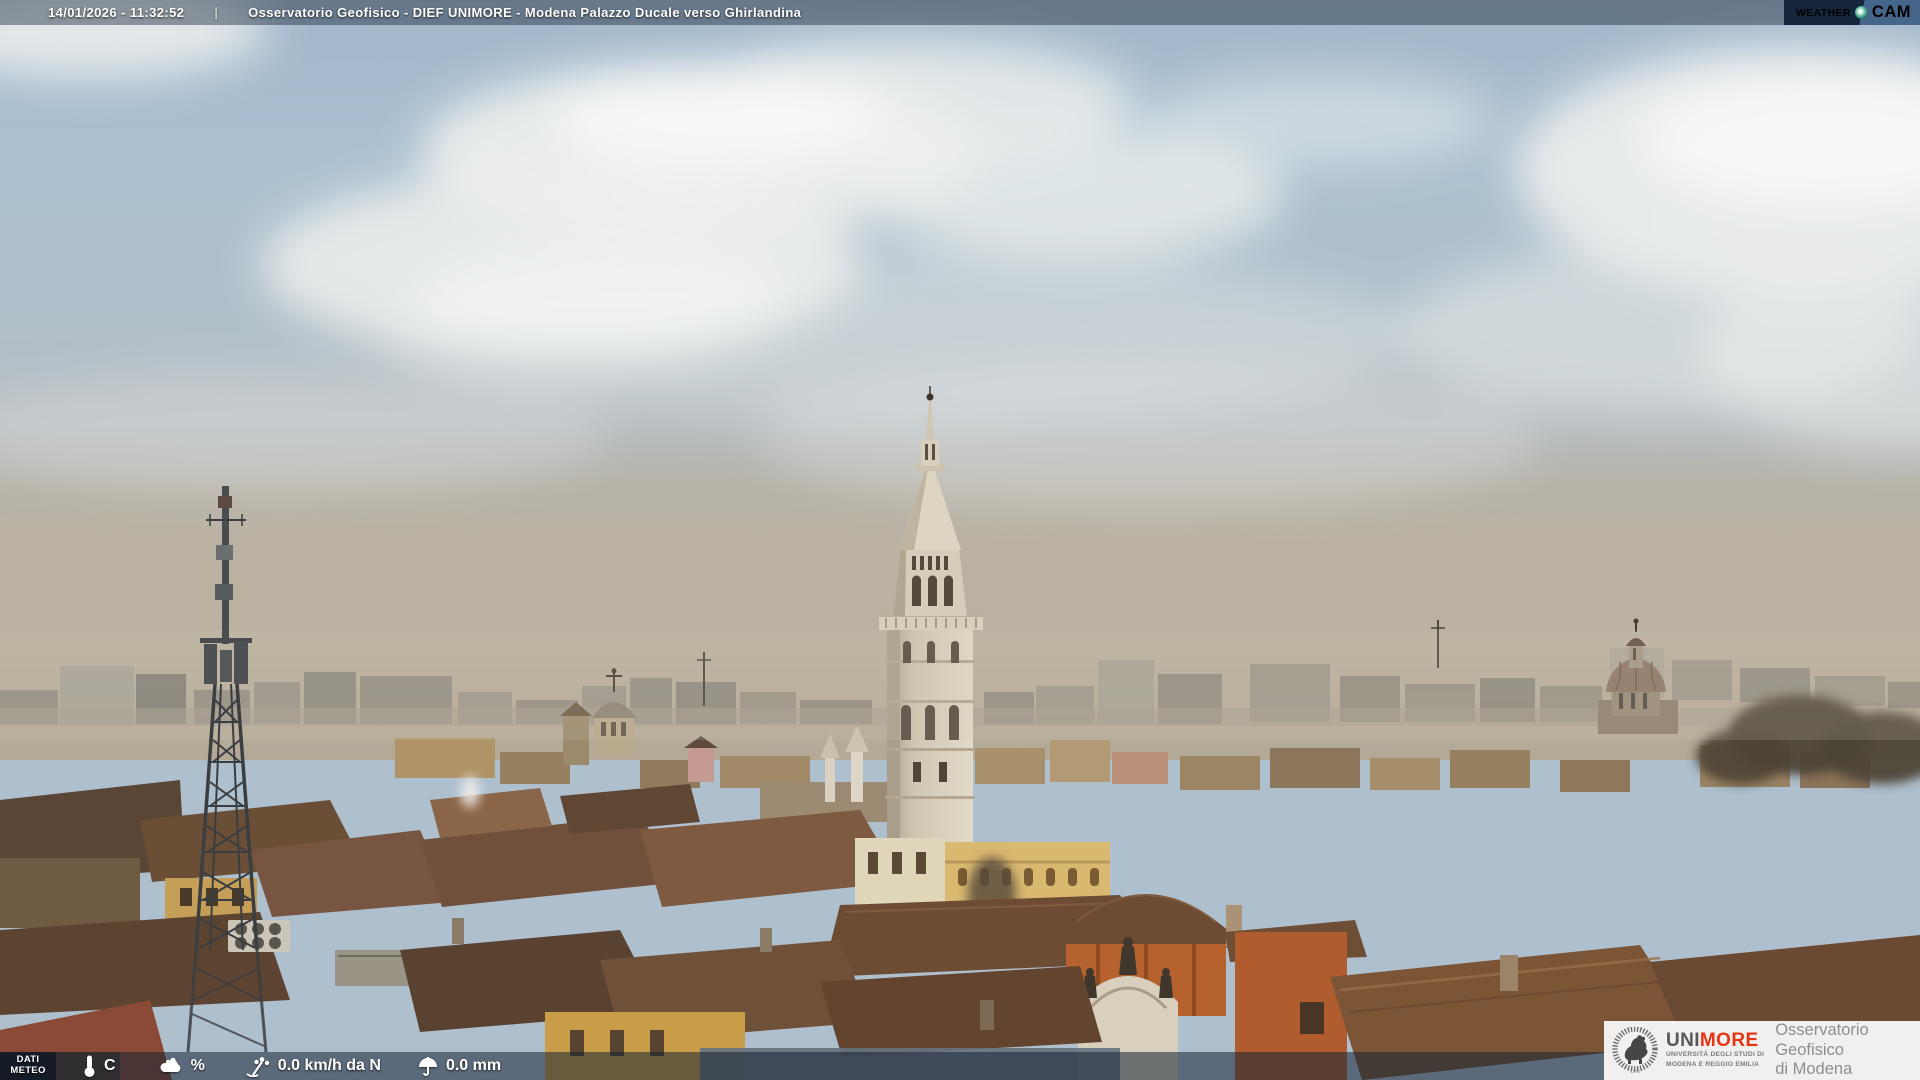  What do you see at coordinates (960, 685) in the screenshot?
I see `atmosphere-wash` at bounding box center [960, 685].